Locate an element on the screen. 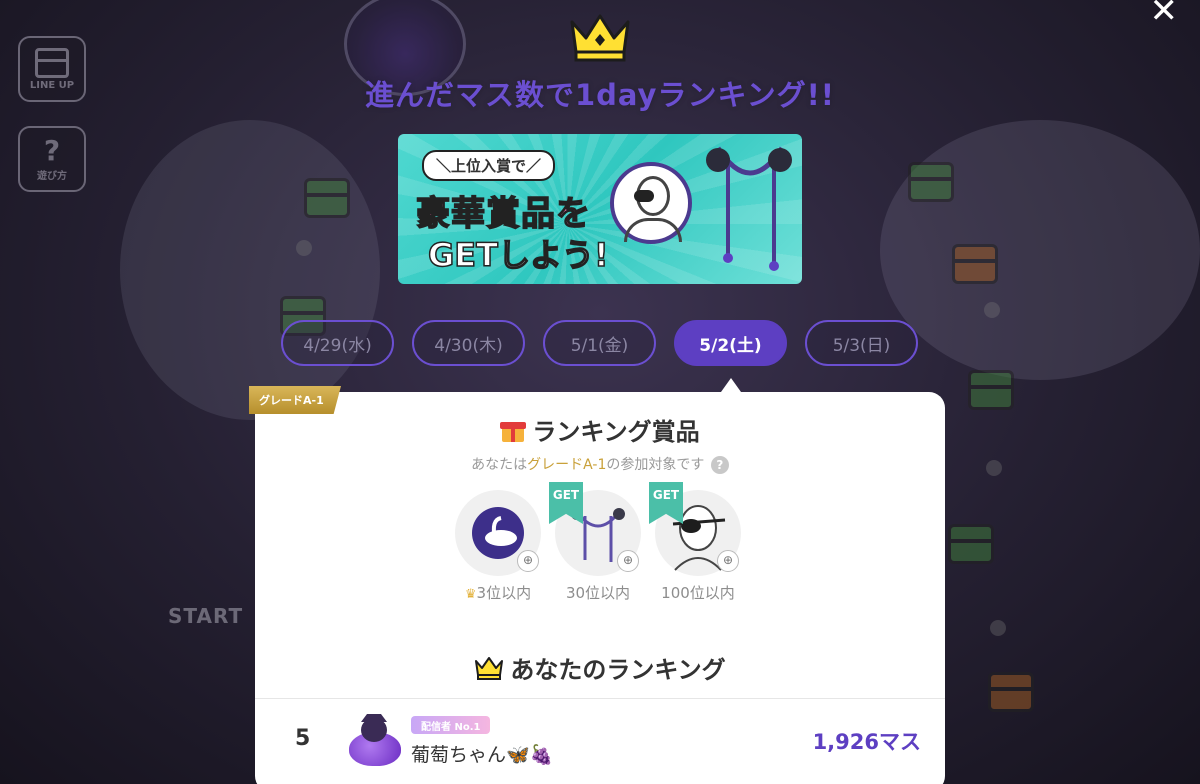 Image resolution: width=1200 pixels, height=784 pixels. active-tab-pointer is located at coordinates (731, 385).